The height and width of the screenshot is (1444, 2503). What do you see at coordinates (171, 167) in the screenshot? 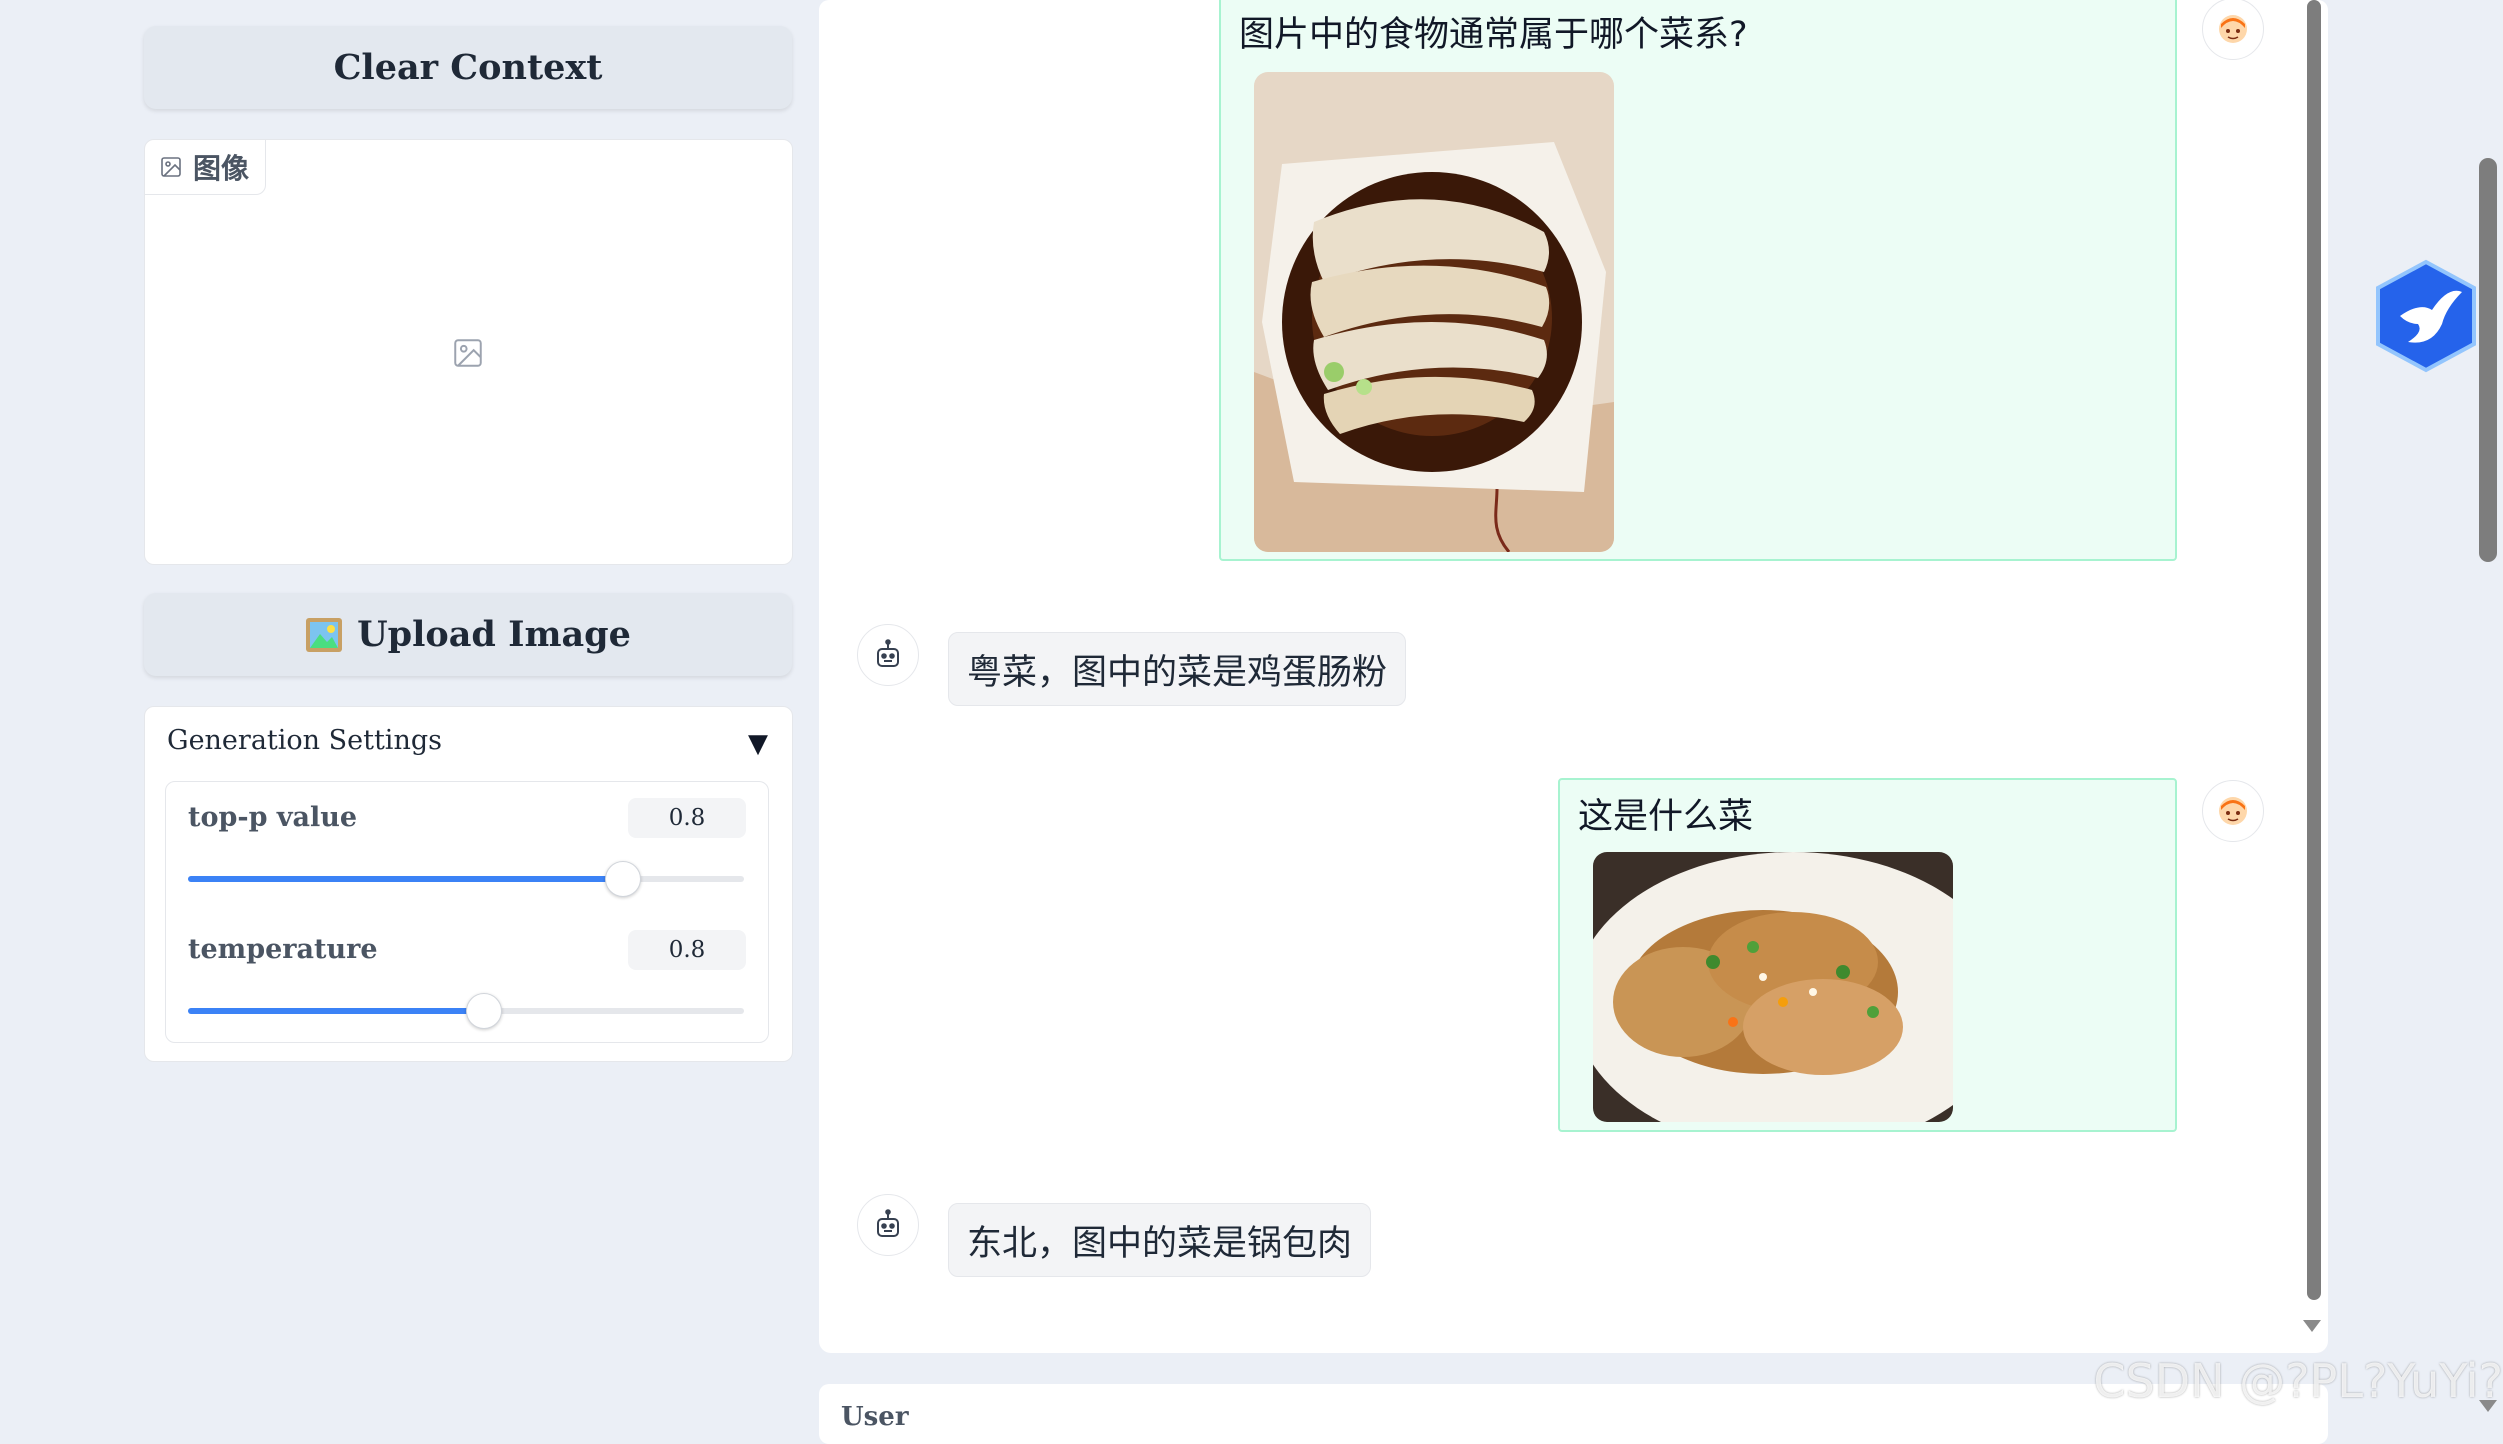
I see `image-icon` at bounding box center [171, 167].